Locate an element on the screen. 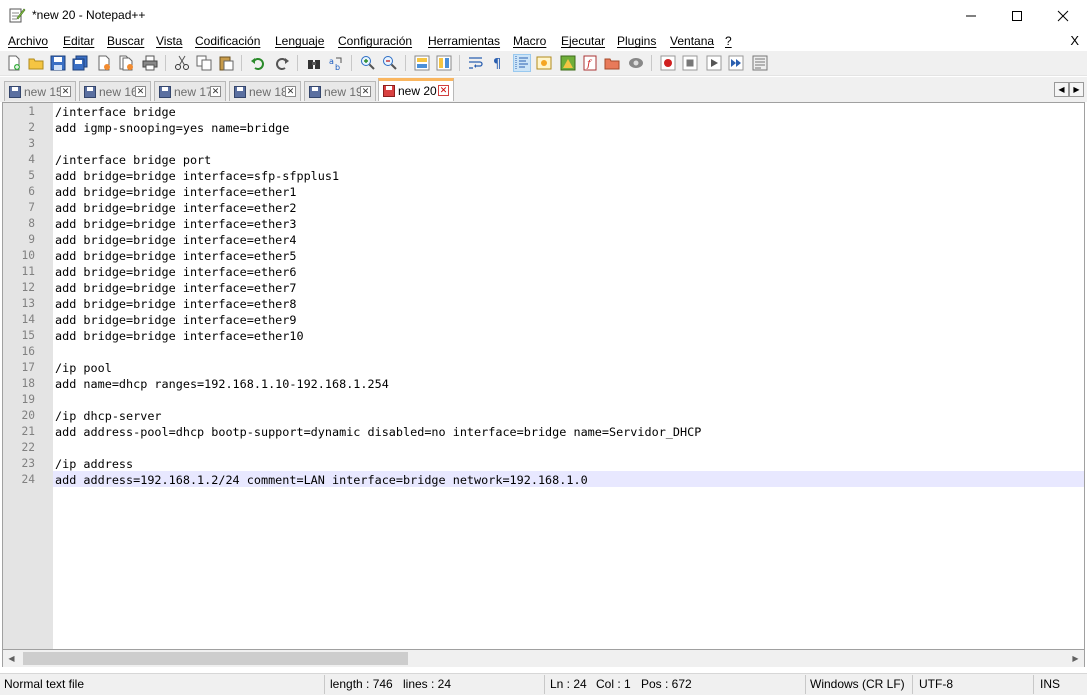 This screenshot has width=1087, height=695. save-all-button is located at coordinates (80, 63).